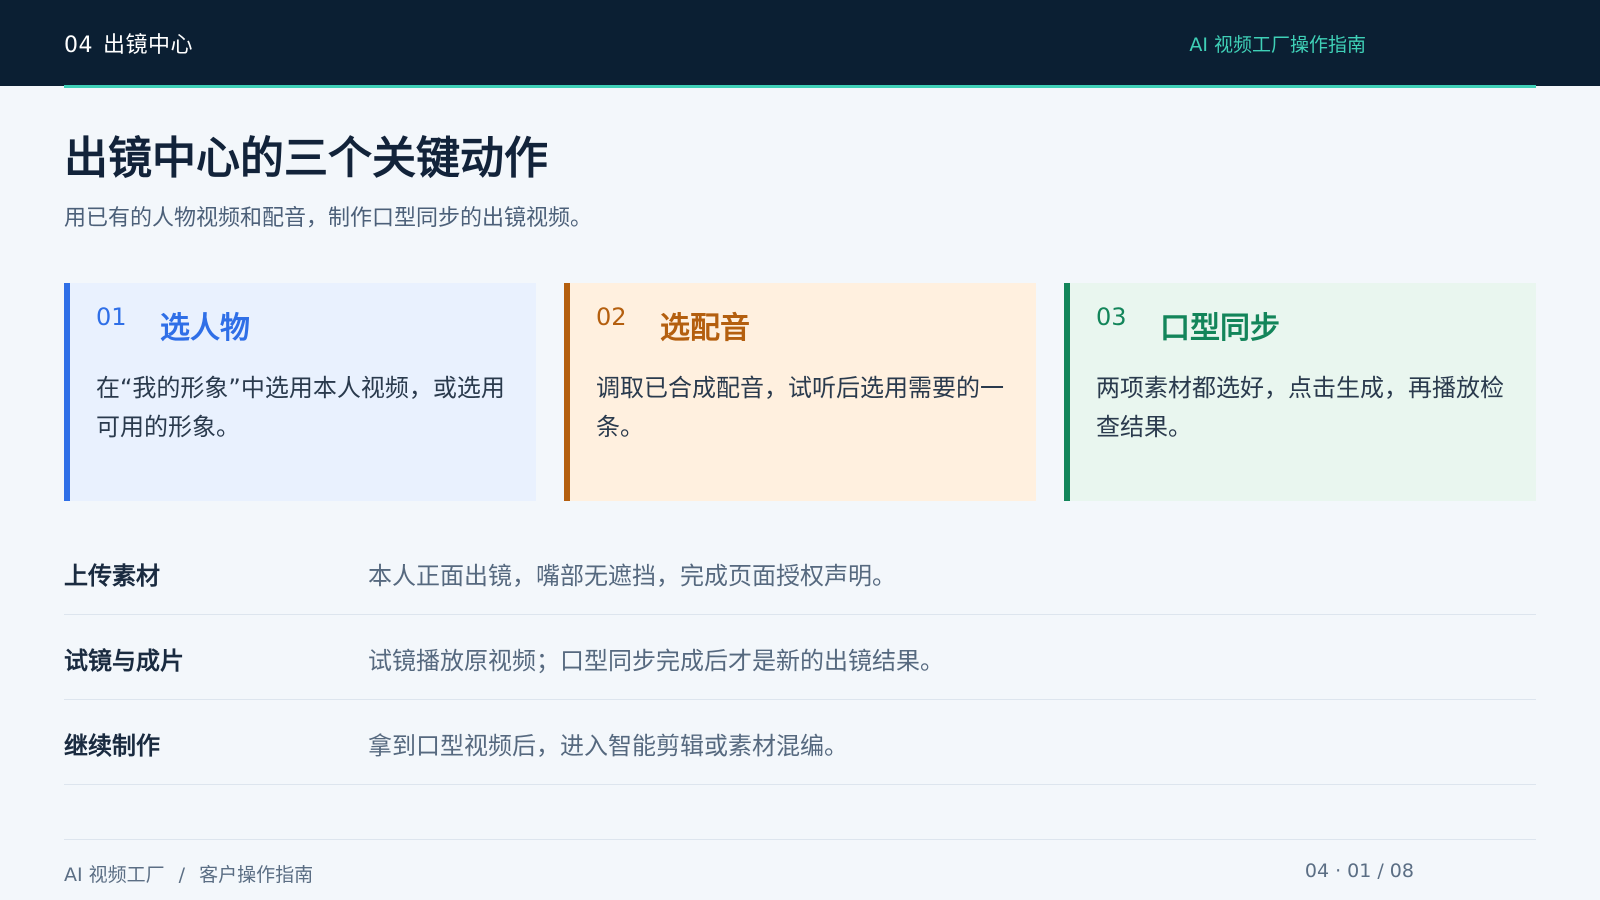 Image resolution: width=1600 pixels, height=900 pixels. I want to click on section-number: 04, so click(78, 45).